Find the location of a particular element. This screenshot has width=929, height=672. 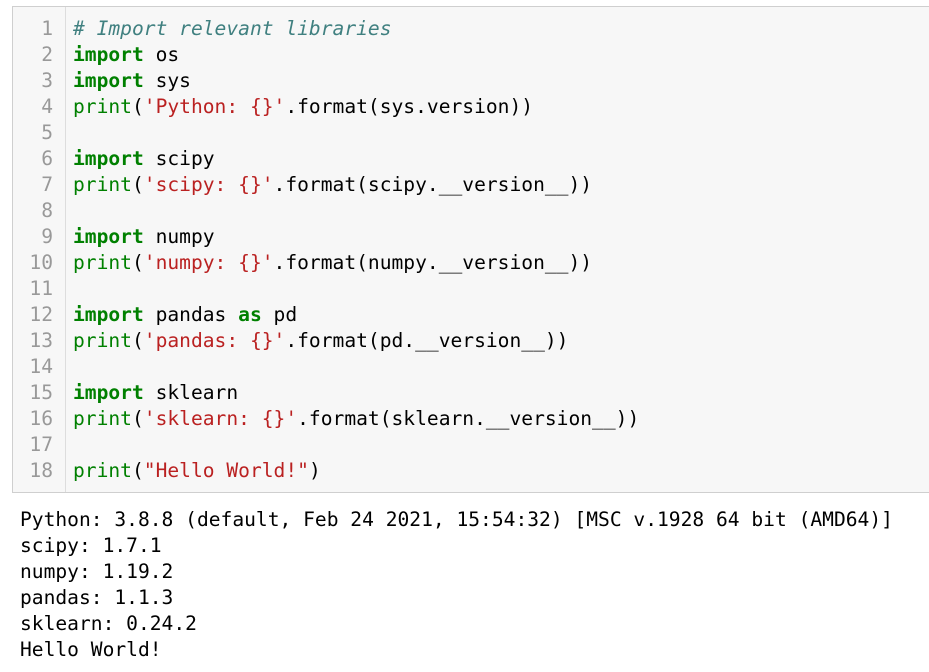

code-token: sklearn is located at coordinates (191, 392).